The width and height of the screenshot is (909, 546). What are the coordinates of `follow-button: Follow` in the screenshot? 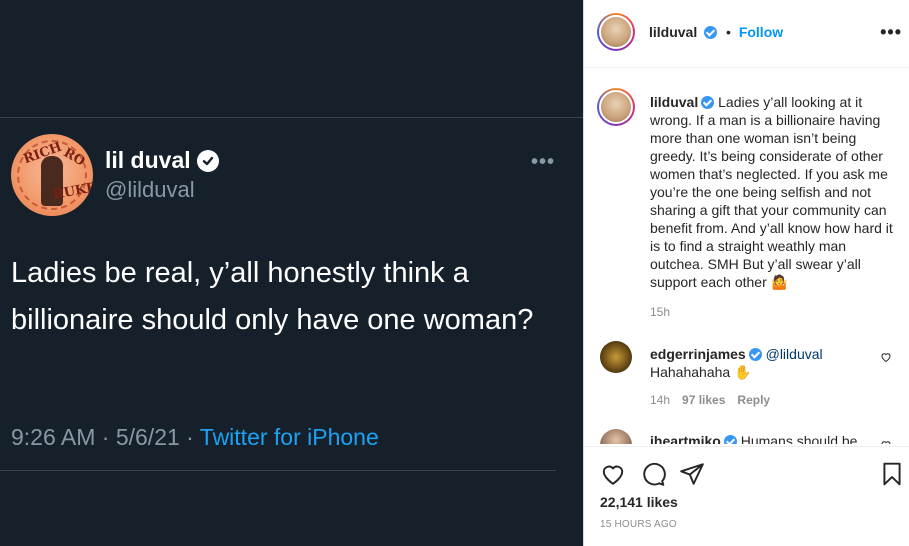 It's located at (761, 32).